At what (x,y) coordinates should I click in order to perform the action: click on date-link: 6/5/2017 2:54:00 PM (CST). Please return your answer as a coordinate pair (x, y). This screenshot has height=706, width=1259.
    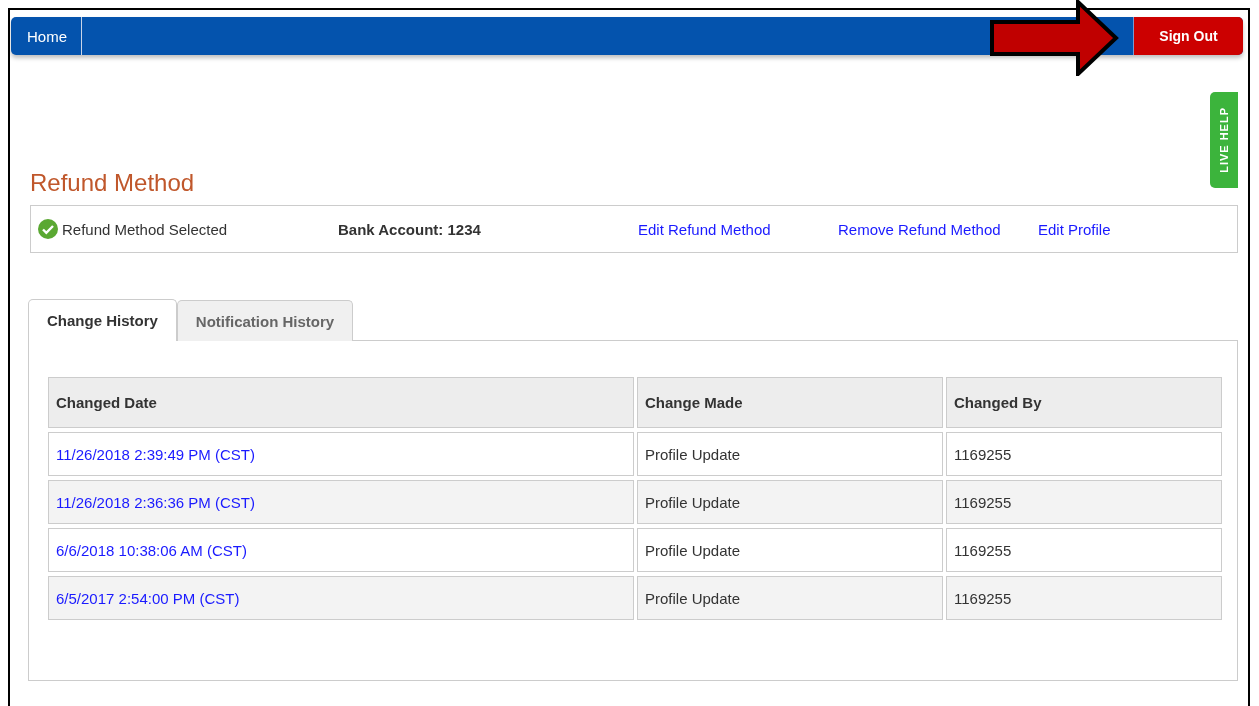
    Looking at the image, I should click on (148, 598).